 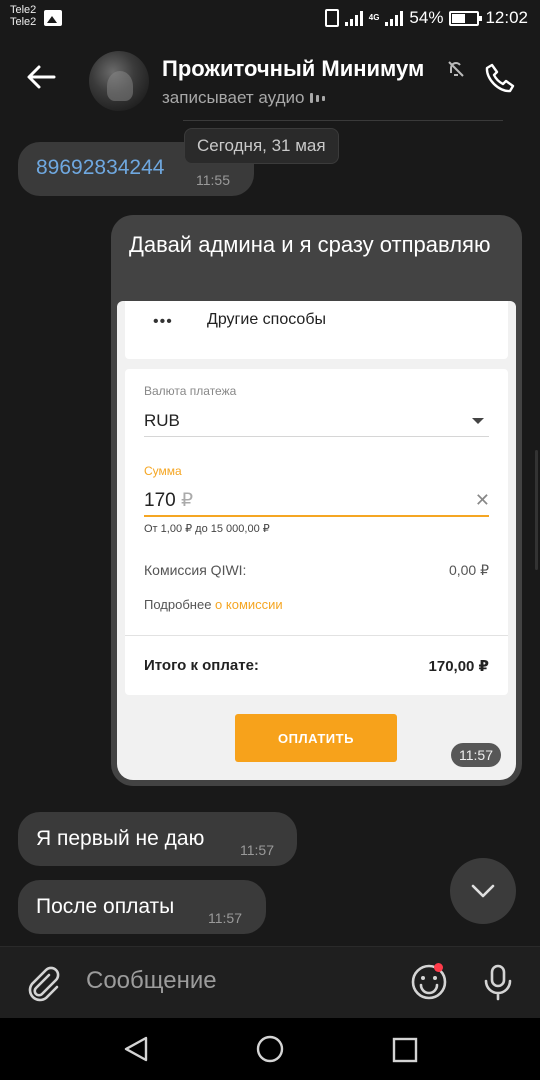 What do you see at coordinates (163, 321) in the screenshot?
I see `more-dots-icon: •••` at bounding box center [163, 321].